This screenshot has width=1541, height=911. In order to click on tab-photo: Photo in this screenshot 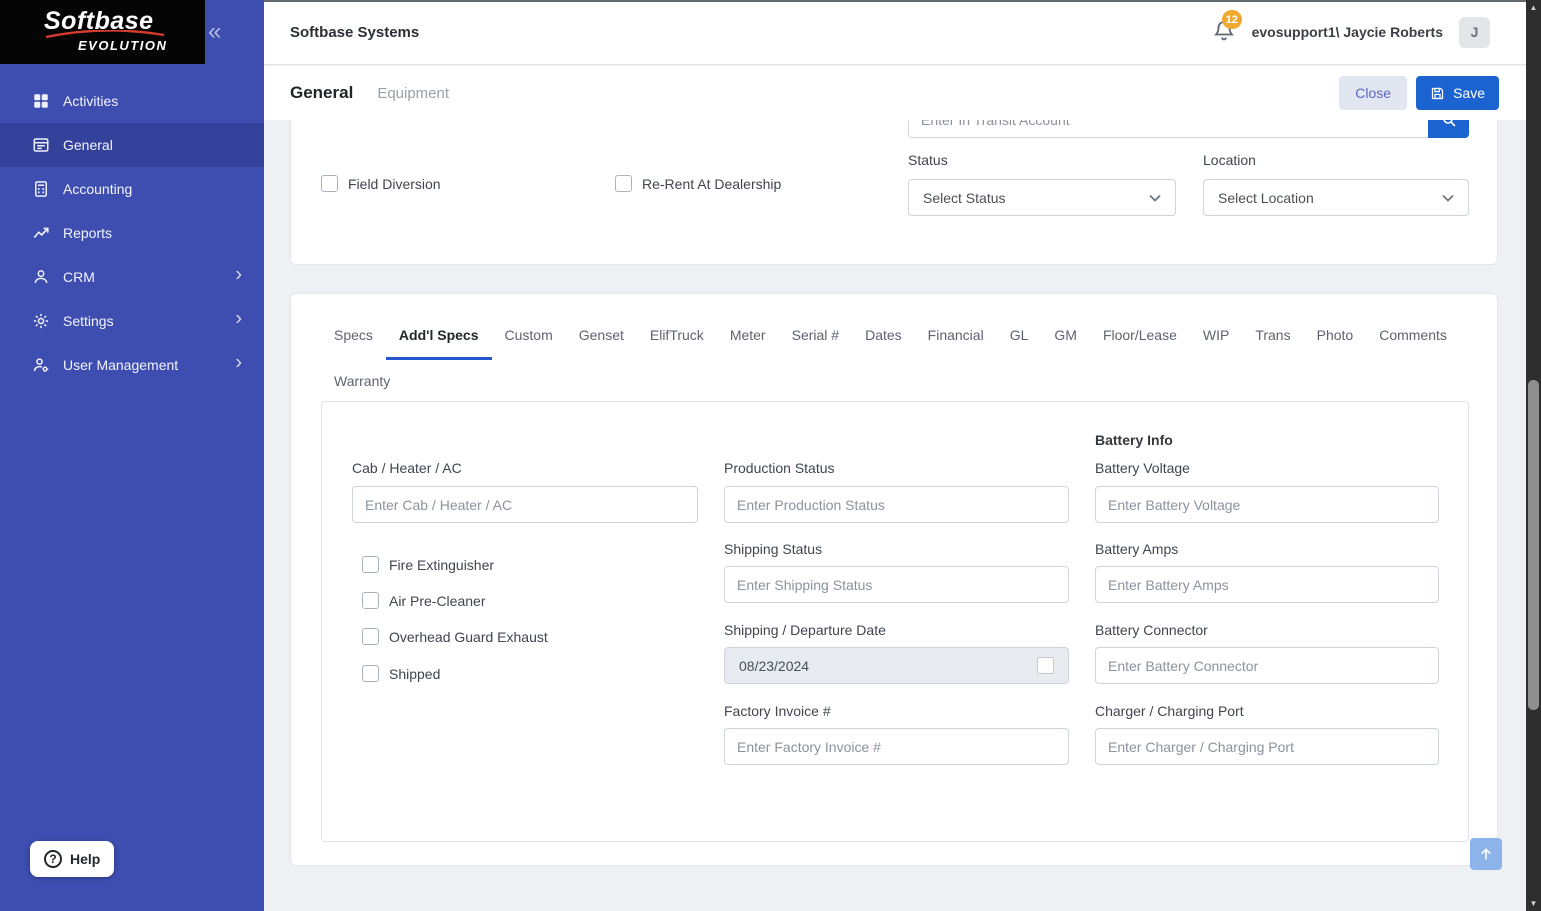, I will do `click(1335, 340)`.